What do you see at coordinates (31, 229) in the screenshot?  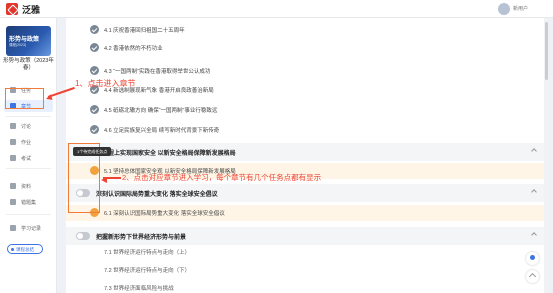 I see `sidebar-item-label: 学习记录` at bounding box center [31, 229].